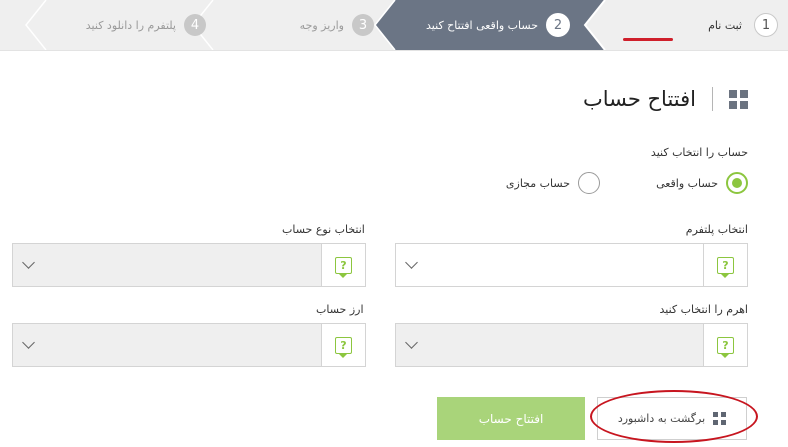 This screenshot has width=788, height=447. What do you see at coordinates (321, 25) in the screenshot?
I see `step-3-label: واریز وجه` at bounding box center [321, 25].